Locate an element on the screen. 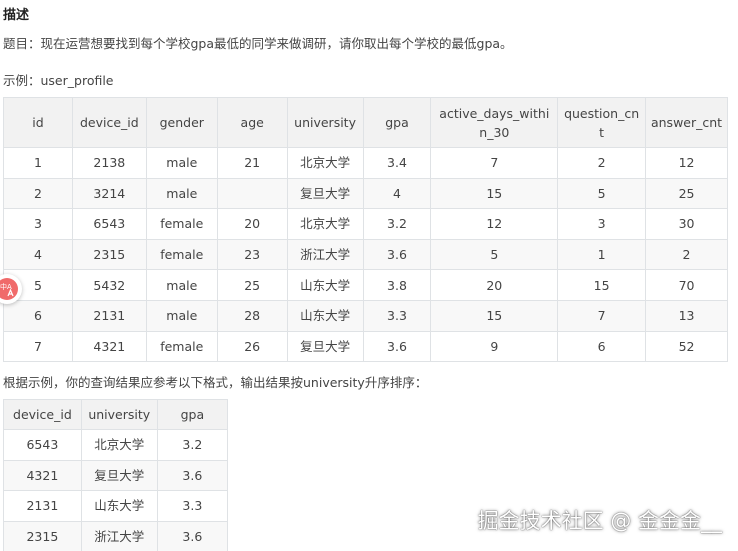  table-cell: 4 is located at coordinates (38, 254).